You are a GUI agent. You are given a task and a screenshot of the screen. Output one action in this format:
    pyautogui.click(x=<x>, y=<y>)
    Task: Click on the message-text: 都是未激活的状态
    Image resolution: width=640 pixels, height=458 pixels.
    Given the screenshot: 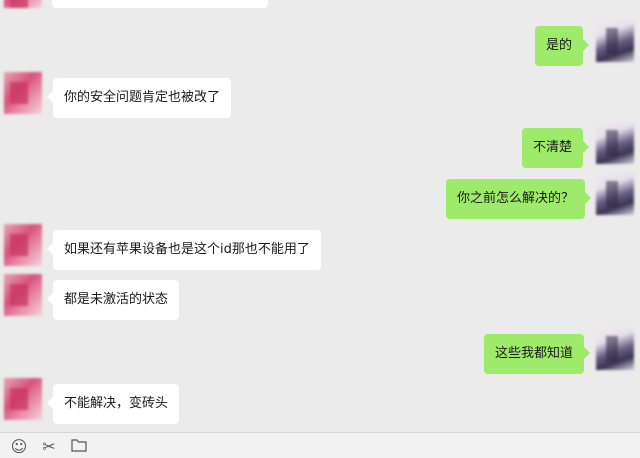 What is the action you would take?
    pyautogui.click(x=116, y=299)
    